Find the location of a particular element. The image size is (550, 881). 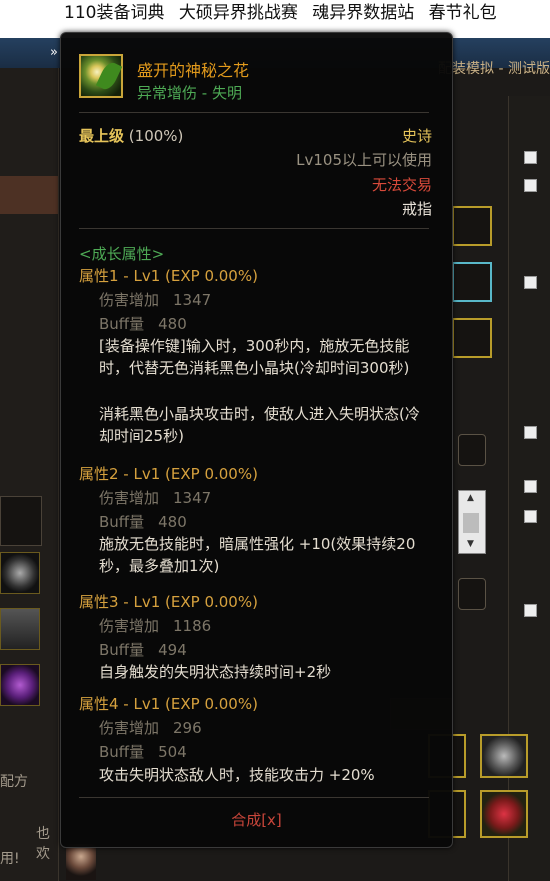

left-equip-slot-orb is located at coordinates (20, 685).